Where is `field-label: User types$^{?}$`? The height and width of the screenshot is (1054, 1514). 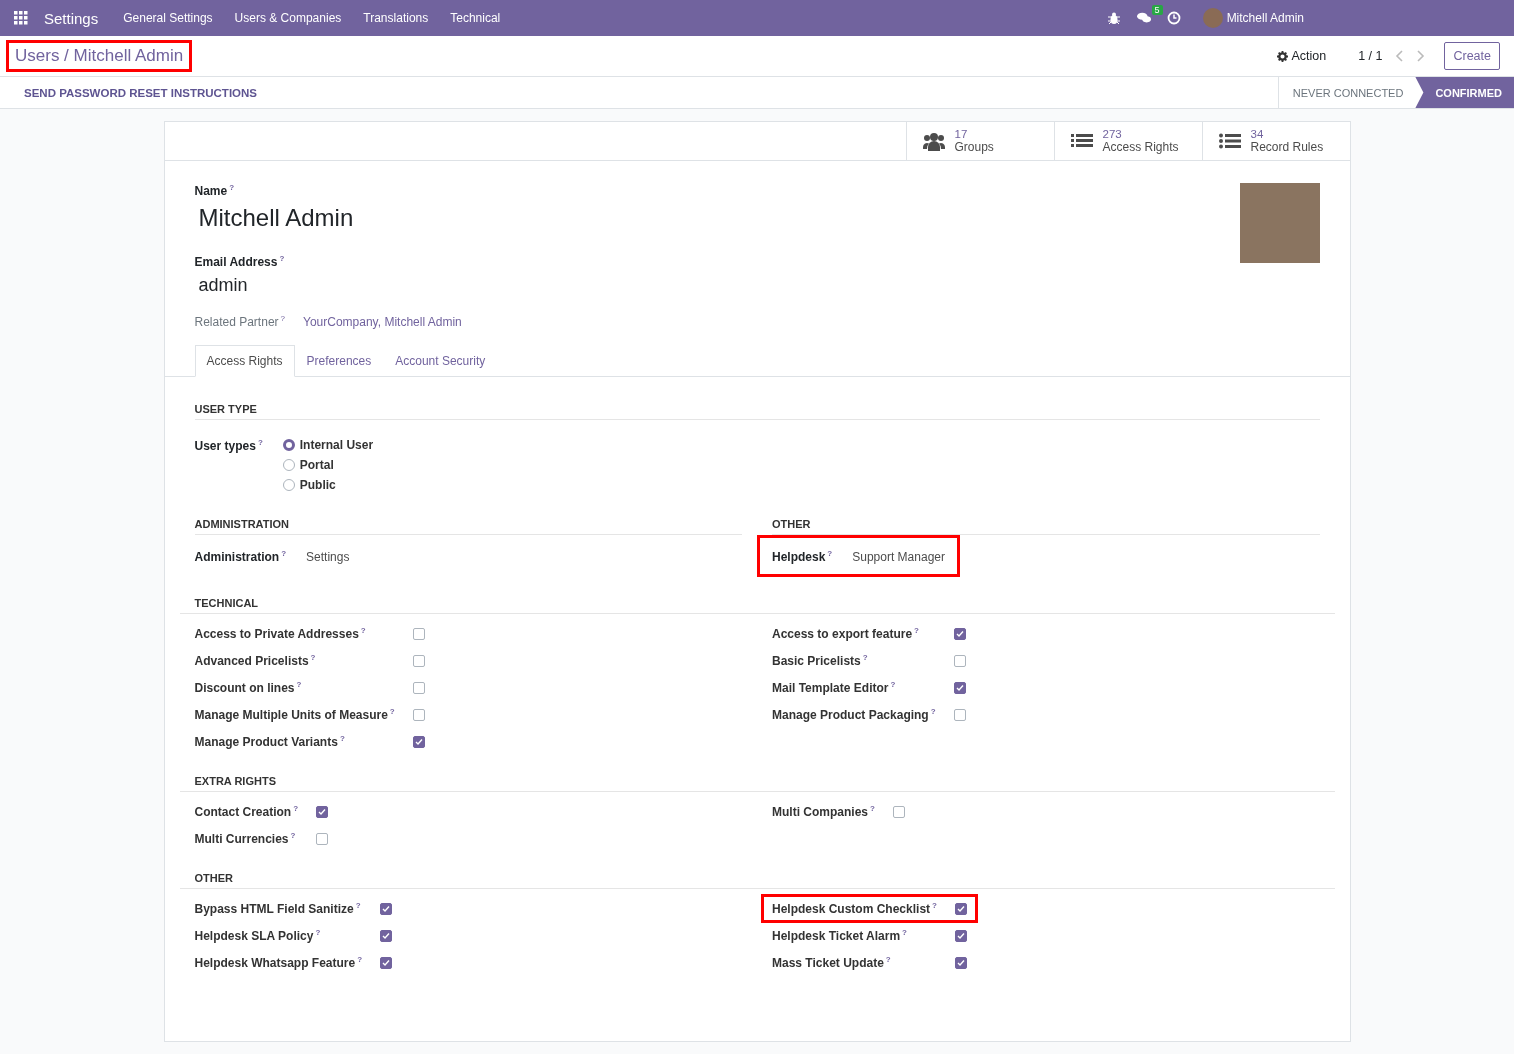
field-label: User types$^{?}$ is located at coordinates (228, 446).